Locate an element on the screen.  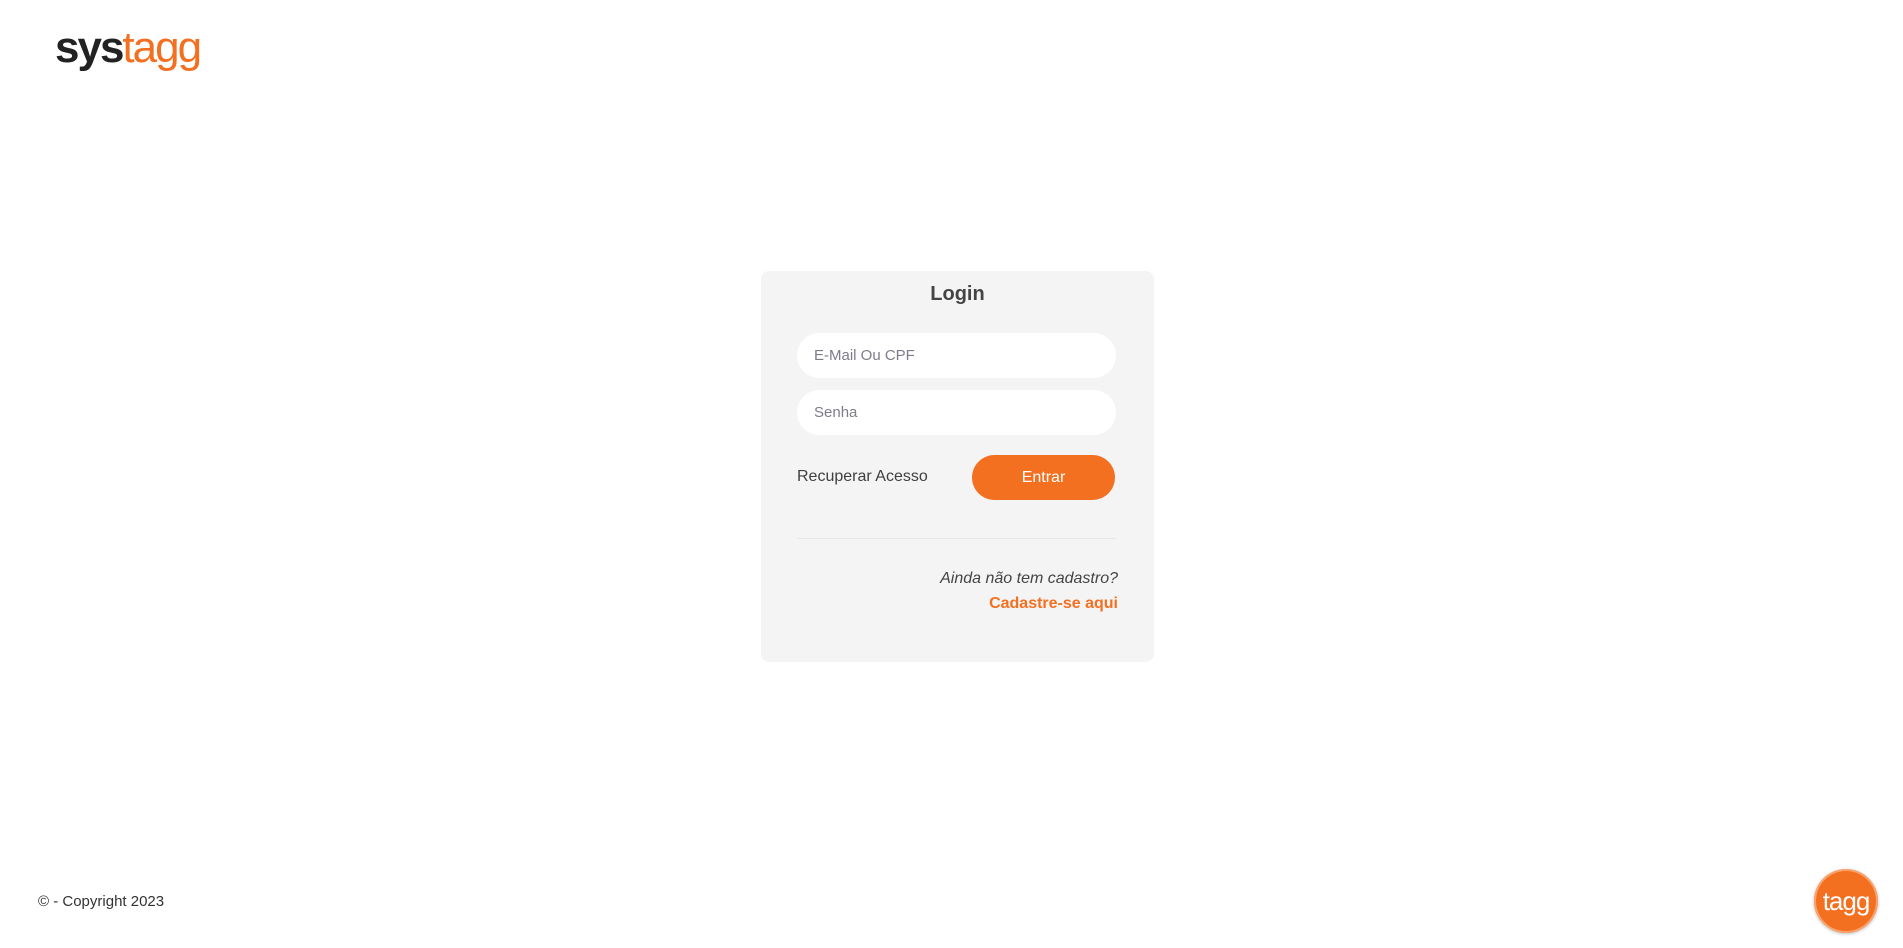
signup-question: Ainda não tem cadastro? is located at coordinates (1029, 578).